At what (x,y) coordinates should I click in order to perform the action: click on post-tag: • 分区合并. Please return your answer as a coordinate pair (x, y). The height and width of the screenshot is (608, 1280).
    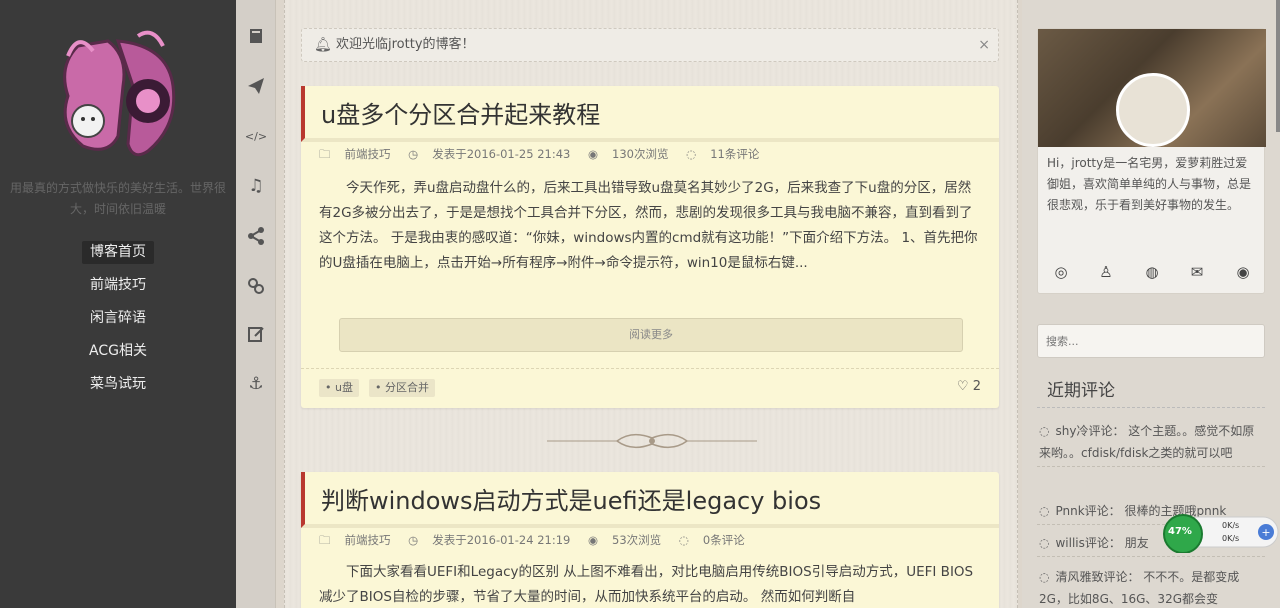
    Looking at the image, I should click on (402, 388).